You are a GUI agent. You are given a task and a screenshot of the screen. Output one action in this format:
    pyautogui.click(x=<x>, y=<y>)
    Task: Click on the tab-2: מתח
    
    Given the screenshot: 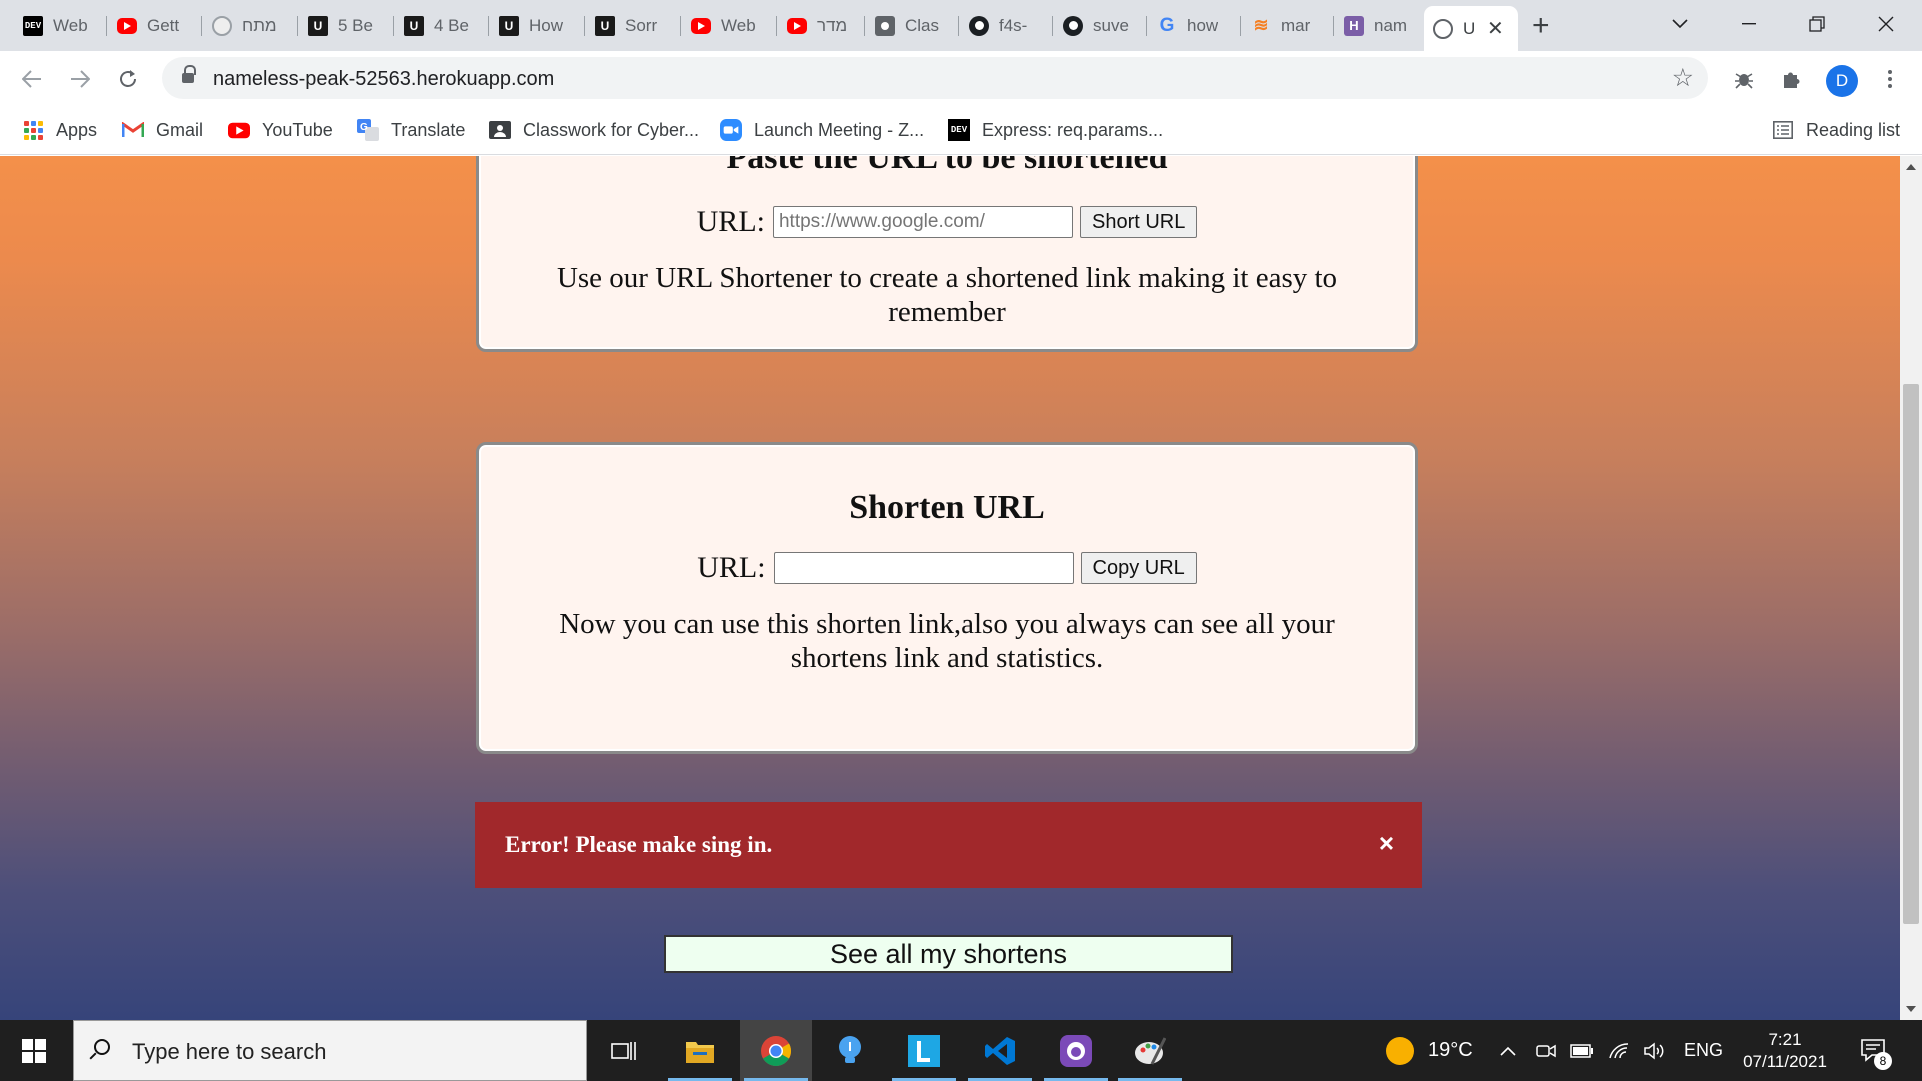 What is the action you would take?
    pyautogui.click(x=249, y=25)
    